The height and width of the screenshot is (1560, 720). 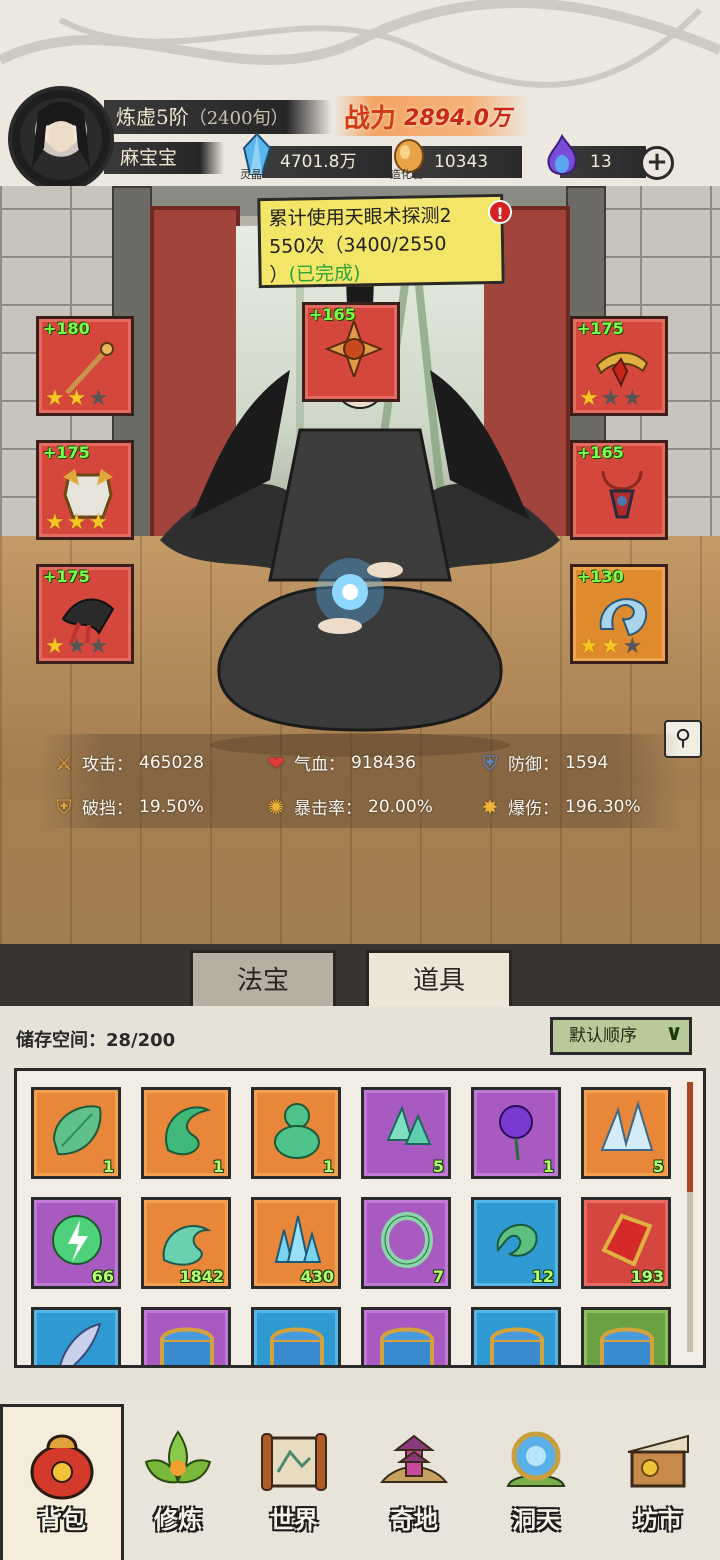 I want to click on equip-slot-right-1: +175 ★ ★ ★, so click(x=619, y=366).